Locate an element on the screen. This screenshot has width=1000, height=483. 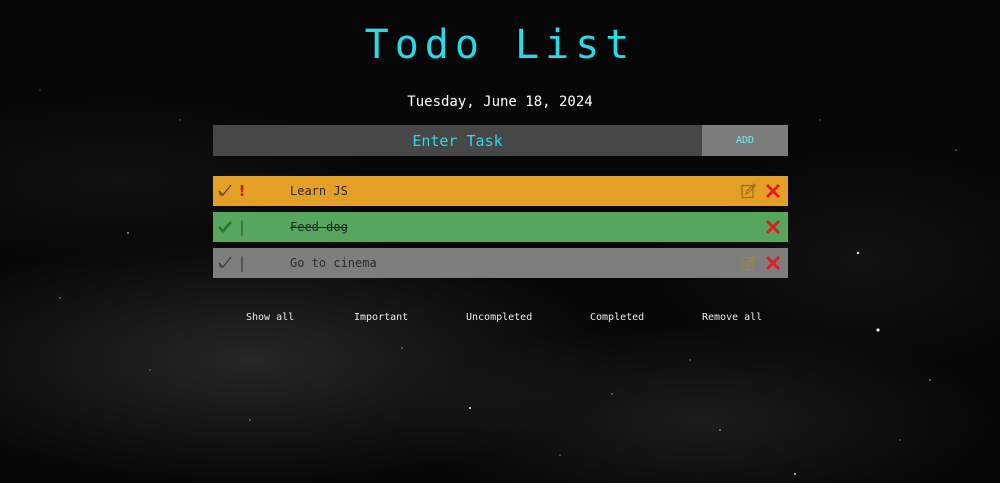
task-item: ! Learn JS is located at coordinates (500, 191).